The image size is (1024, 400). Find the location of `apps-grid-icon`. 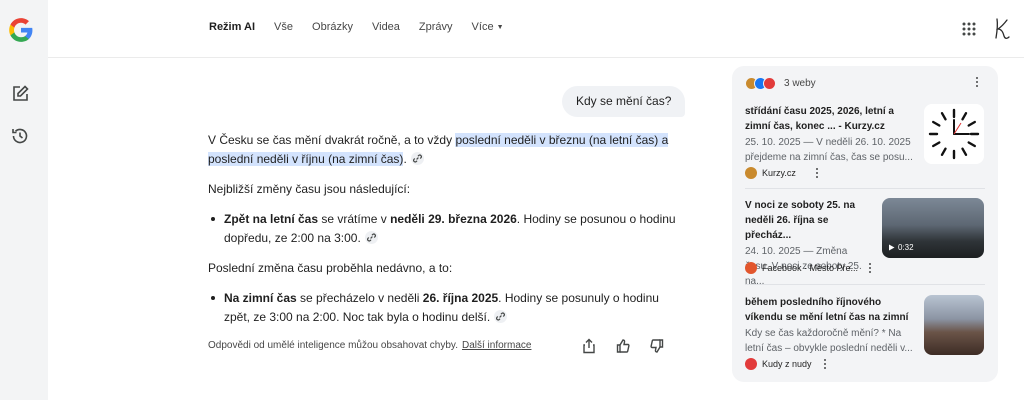

apps-grid-icon is located at coordinates (969, 29).